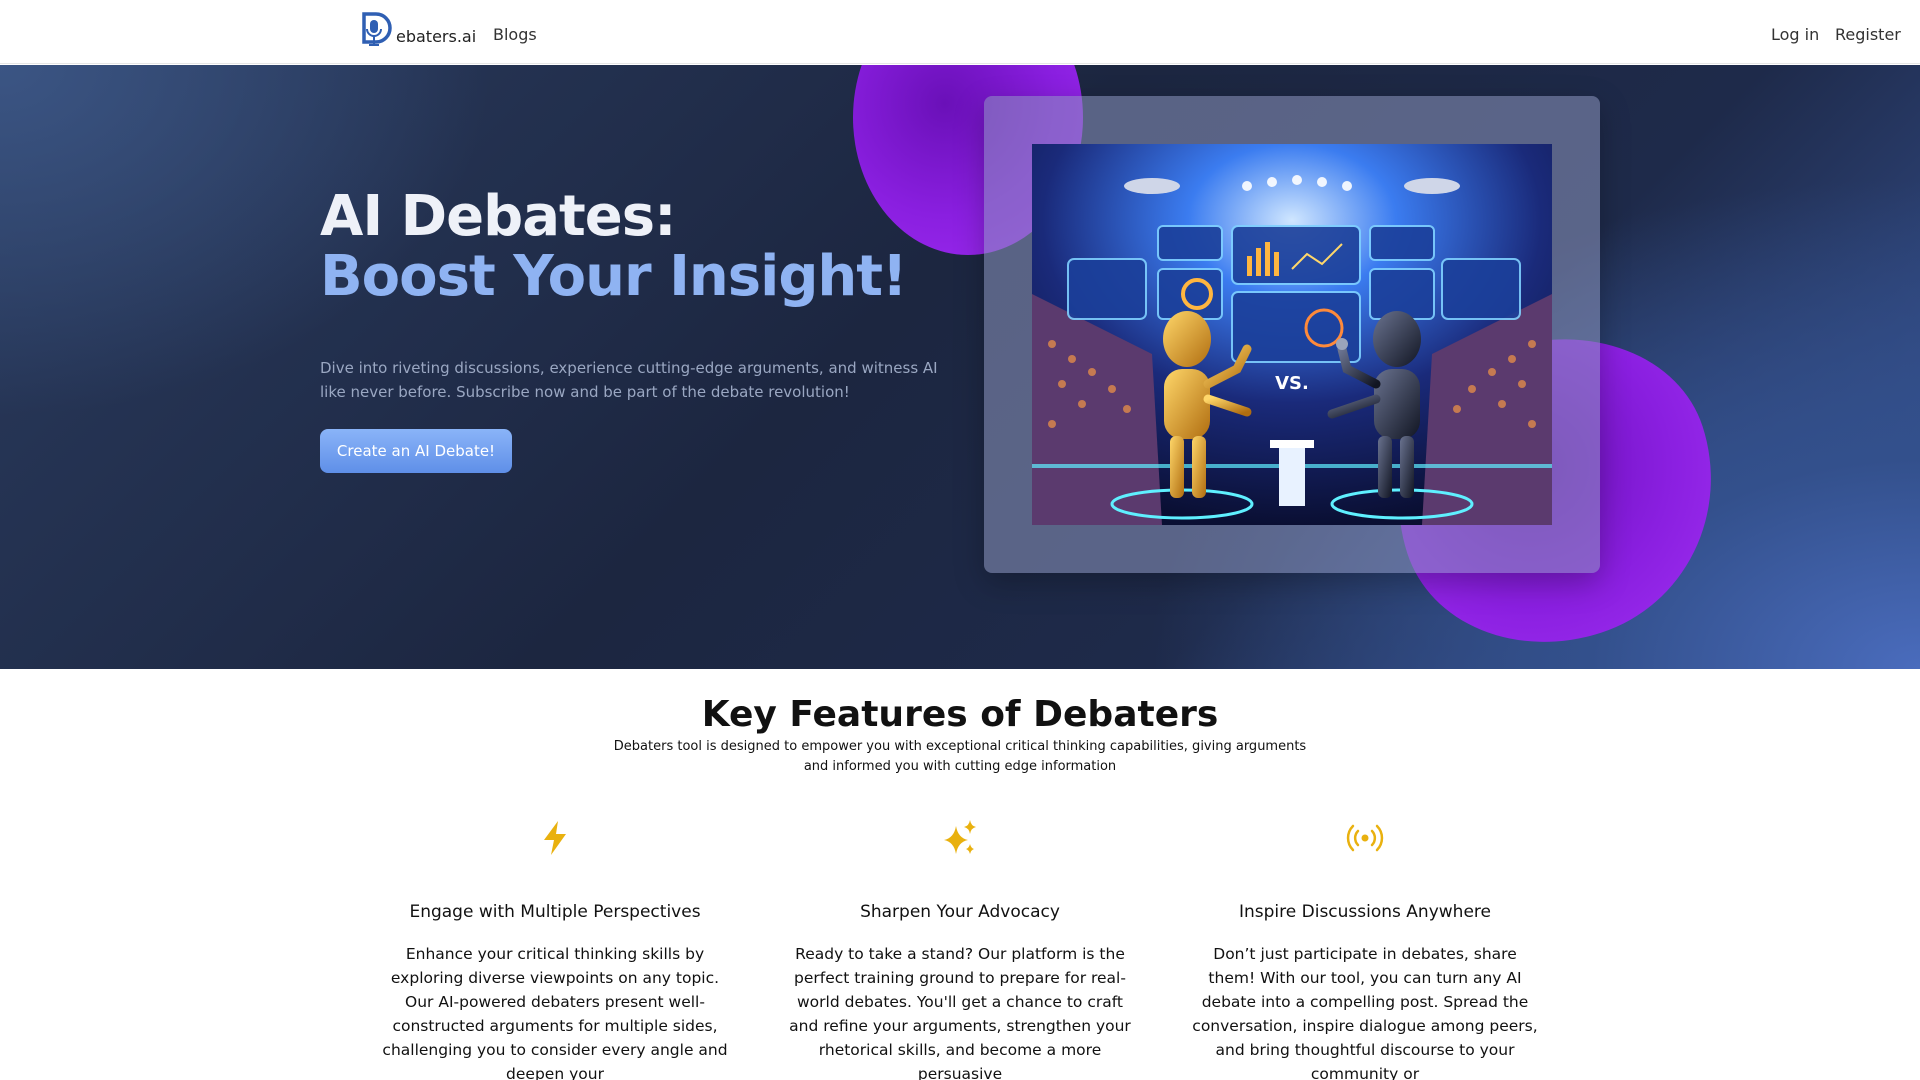  Describe the element at coordinates (960, 837) in the screenshot. I see `sparkles-icon` at that location.